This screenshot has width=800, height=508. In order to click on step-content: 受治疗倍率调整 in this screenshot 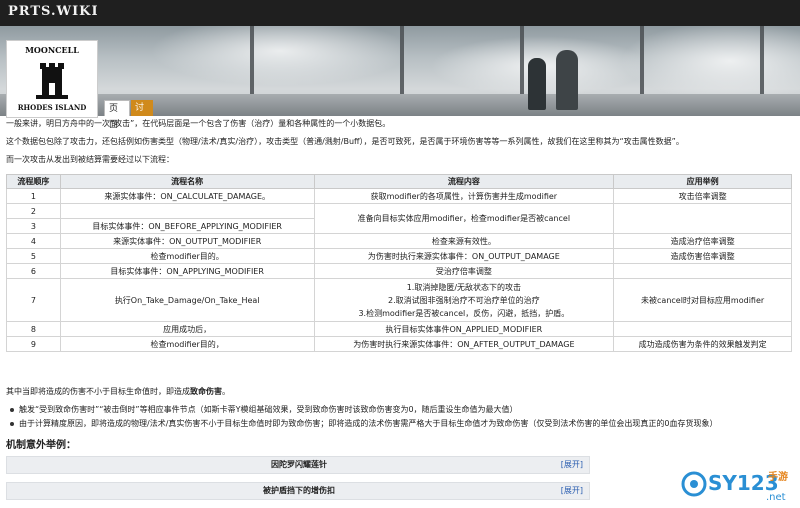, I will do `click(464, 271)`.